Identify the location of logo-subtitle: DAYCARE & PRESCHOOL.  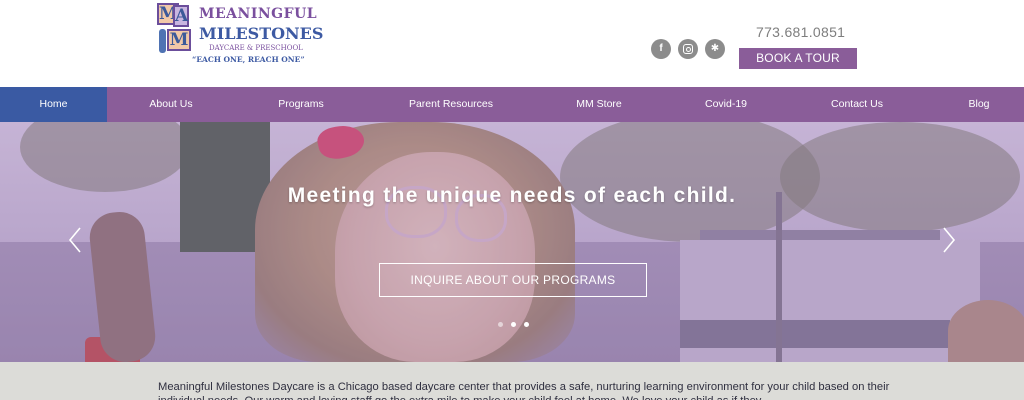
(256, 48).